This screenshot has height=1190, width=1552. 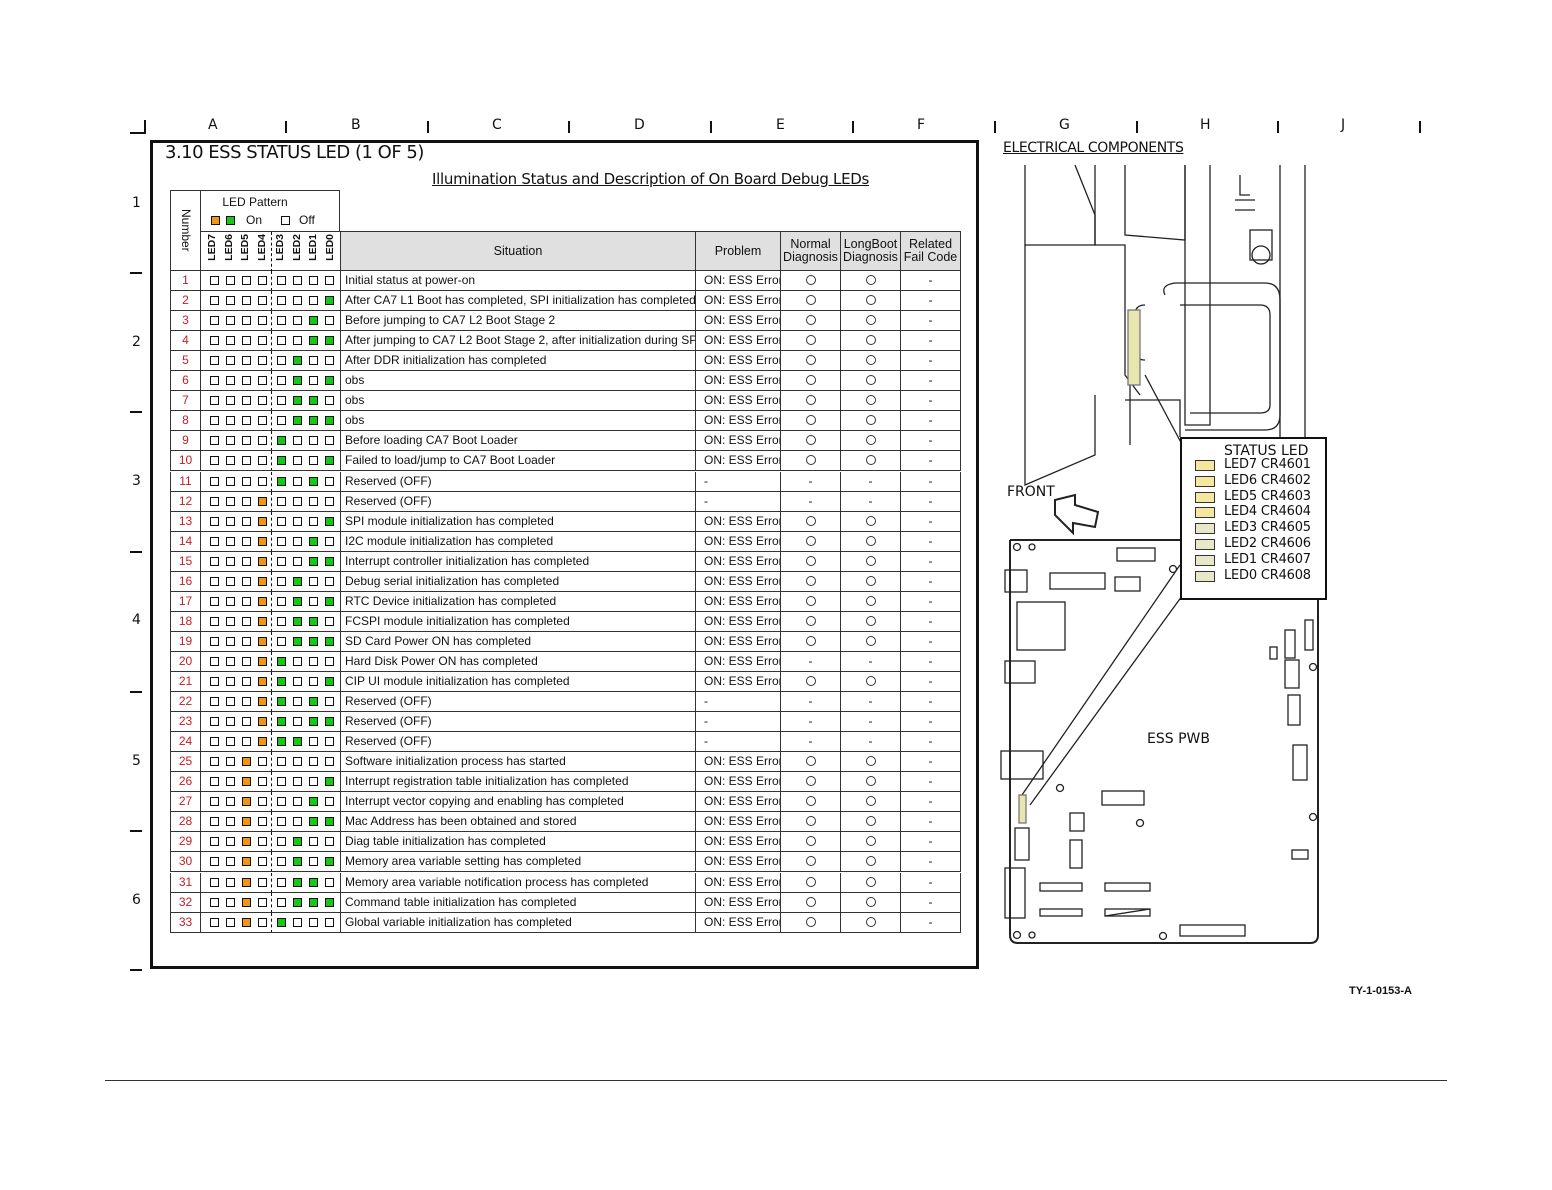 I want to click on longboot-diagnosis-cell: -, so click(x=870, y=661).